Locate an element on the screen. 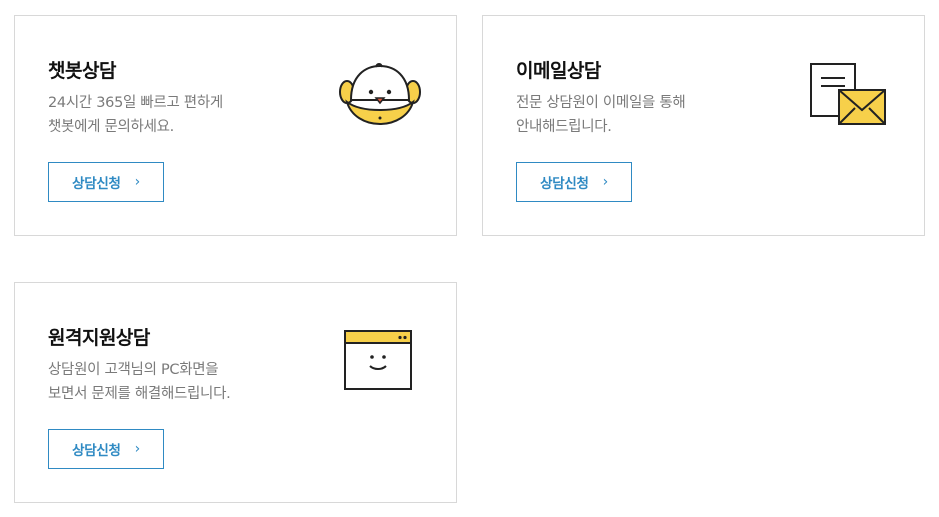 The image size is (939, 517). card-description-line: 24시간 365일 빠르고 편하게 is located at coordinates (135, 103).